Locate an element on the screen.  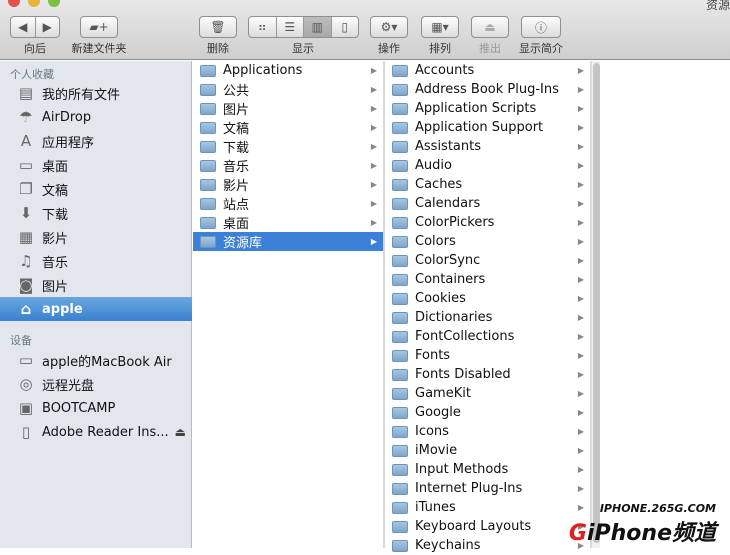
folder-name: 图片 is located at coordinates (236, 110).